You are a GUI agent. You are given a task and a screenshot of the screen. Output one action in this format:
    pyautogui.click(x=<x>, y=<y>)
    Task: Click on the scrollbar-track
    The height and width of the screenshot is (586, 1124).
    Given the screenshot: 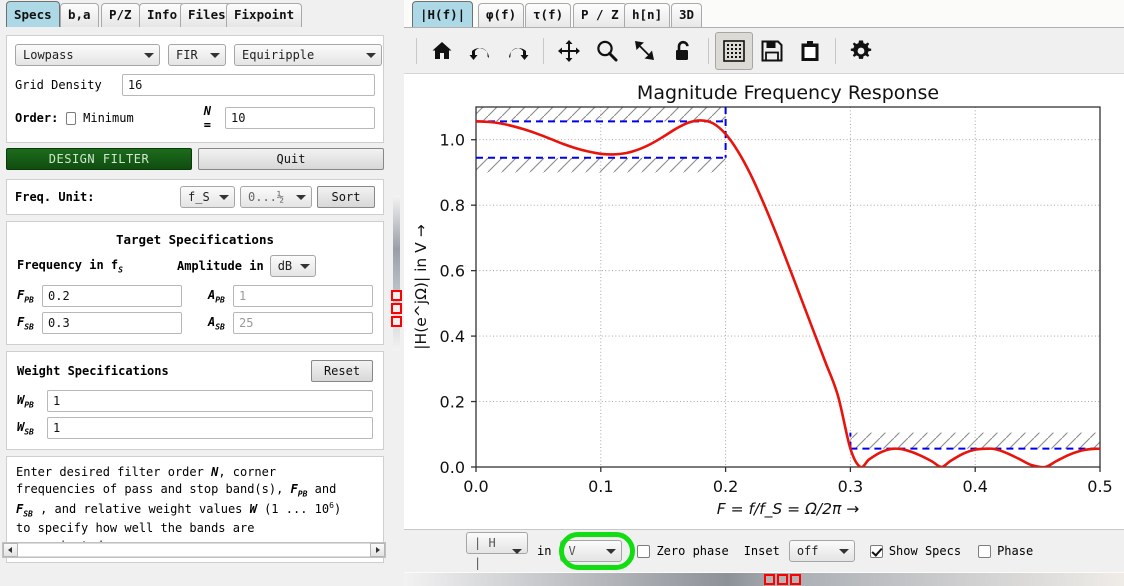 What is the action you would take?
    pyautogui.click(x=194, y=550)
    